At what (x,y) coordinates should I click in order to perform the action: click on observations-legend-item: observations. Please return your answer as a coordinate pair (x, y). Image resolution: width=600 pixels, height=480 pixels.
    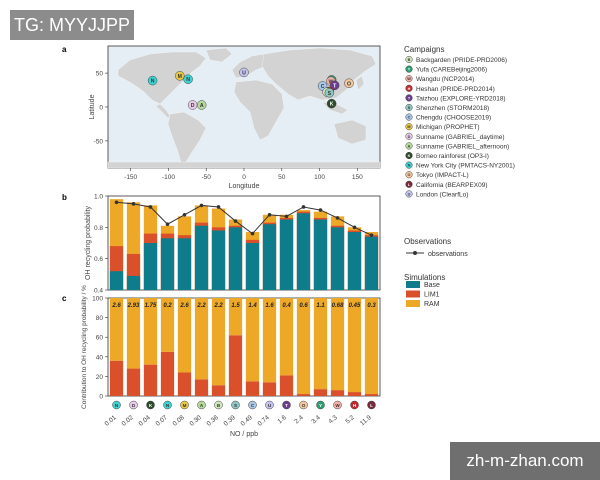
    Looking at the image, I should click on (448, 254).